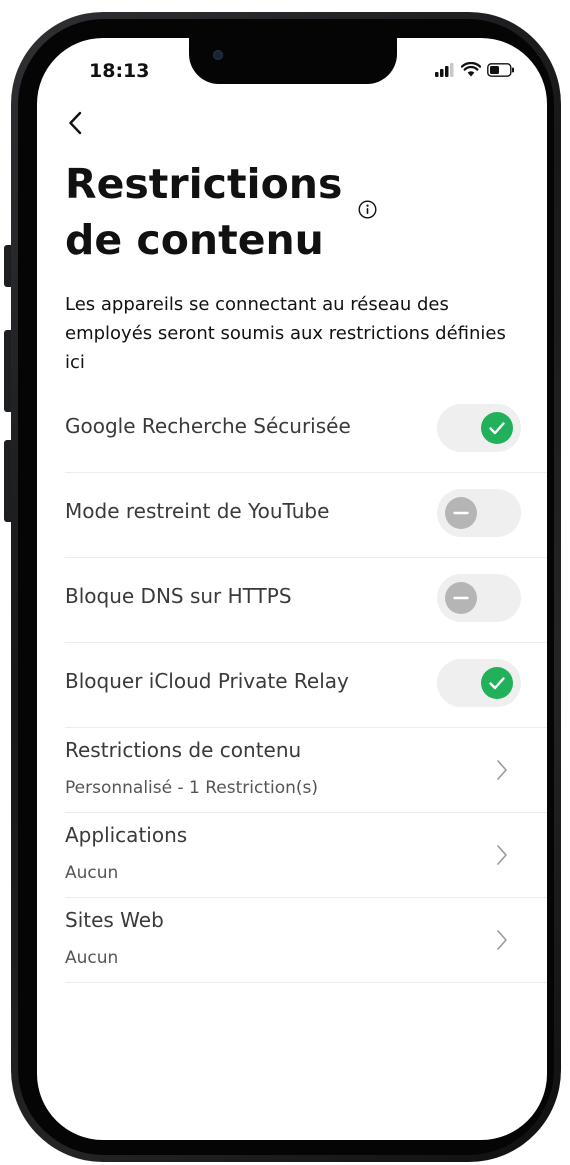 The height and width of the screenshot is (1165, 570). What do you see at coordinates (7, 371) in the screenshot?
I see `volume-up-button` at bounding box center [7, 371].